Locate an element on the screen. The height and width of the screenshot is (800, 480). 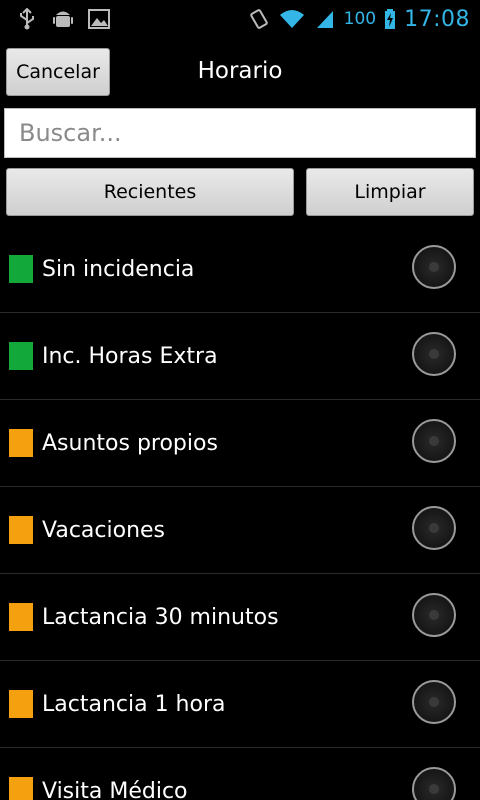
status-bar: 100 17:08 is located at coordinates (240, 19).